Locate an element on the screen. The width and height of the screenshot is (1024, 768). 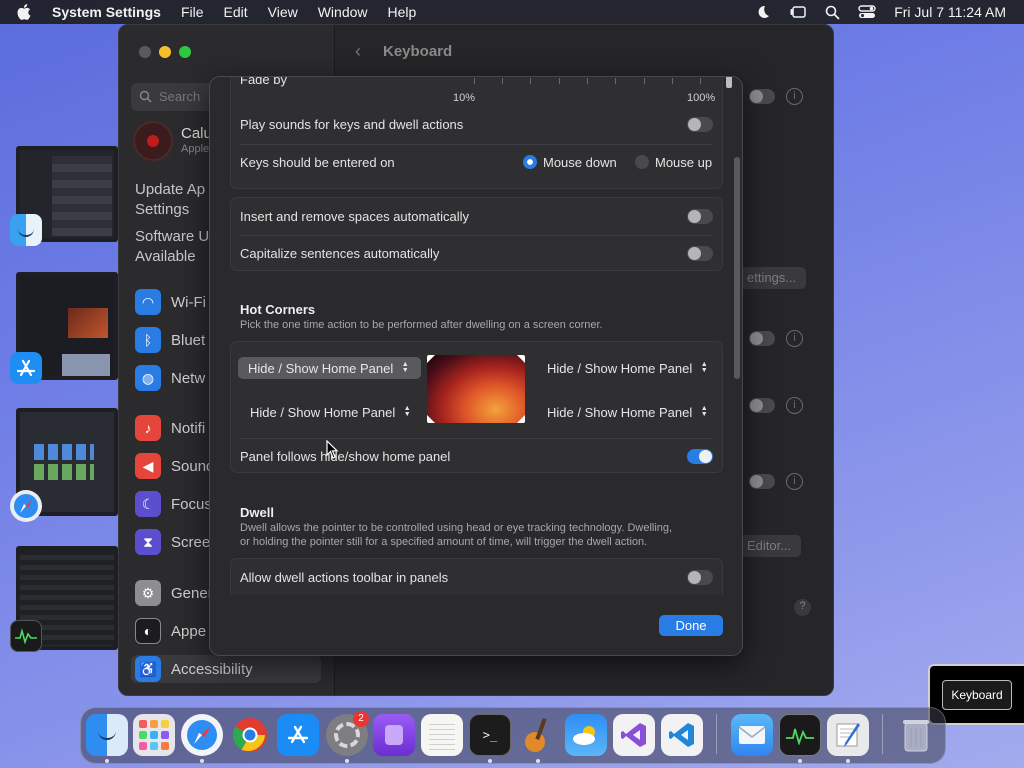
stage-manager-icon is located at coordinates (798, 12).